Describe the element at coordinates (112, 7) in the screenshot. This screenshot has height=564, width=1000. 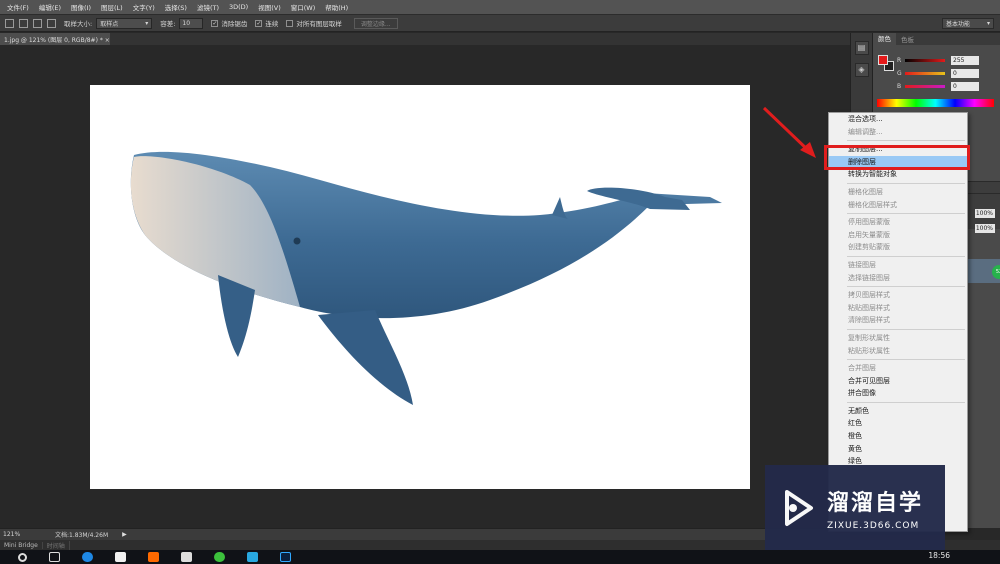
I see `menu-item: 图层(L)` at that location.